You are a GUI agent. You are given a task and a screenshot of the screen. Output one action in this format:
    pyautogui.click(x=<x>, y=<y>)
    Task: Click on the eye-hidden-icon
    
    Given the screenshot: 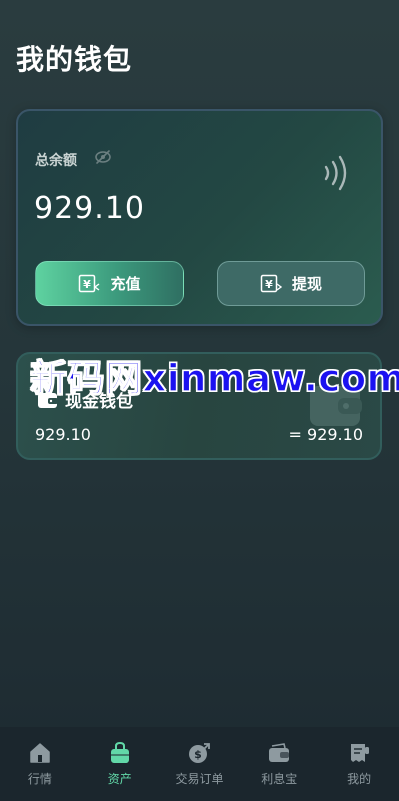 What is the action you would take?
    pyautogui.click(x=103, y=157)
    